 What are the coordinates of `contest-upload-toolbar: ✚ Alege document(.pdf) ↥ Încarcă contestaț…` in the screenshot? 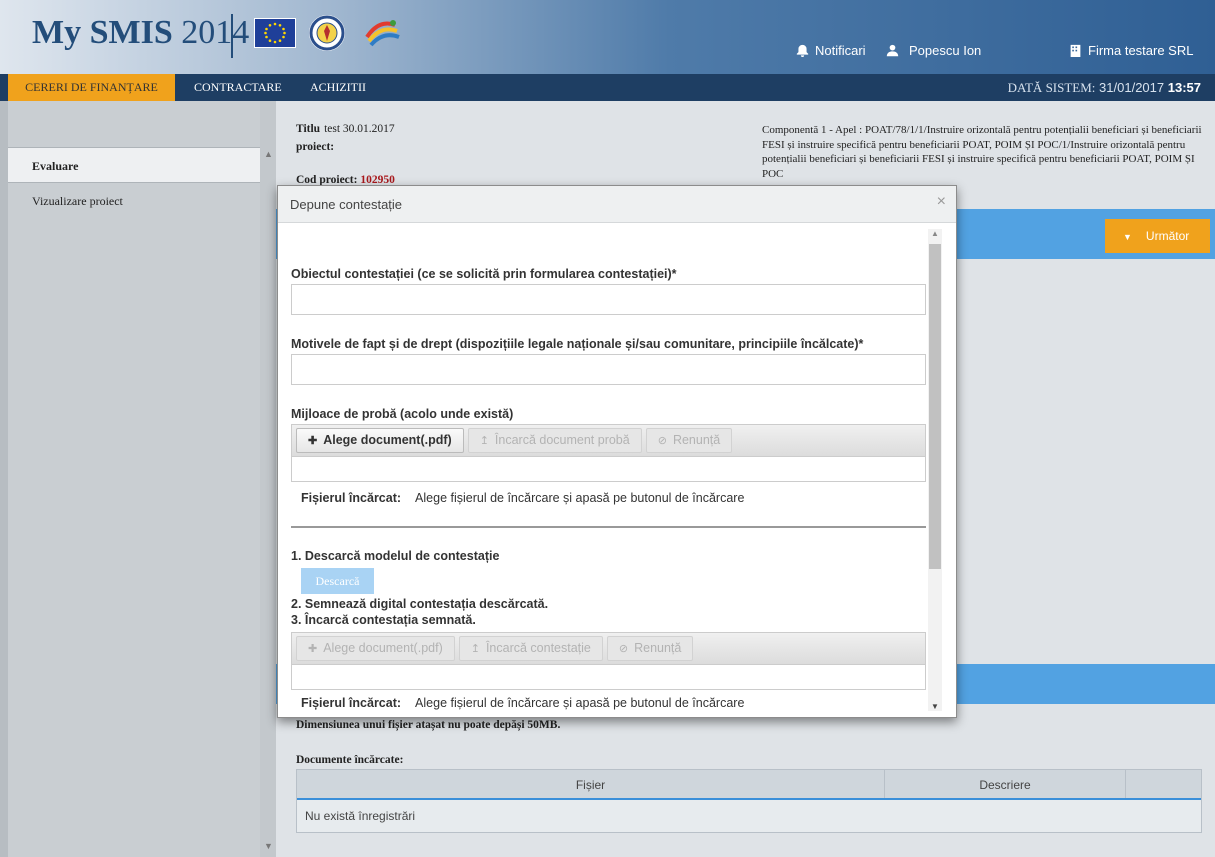 It's located at (608, 649).